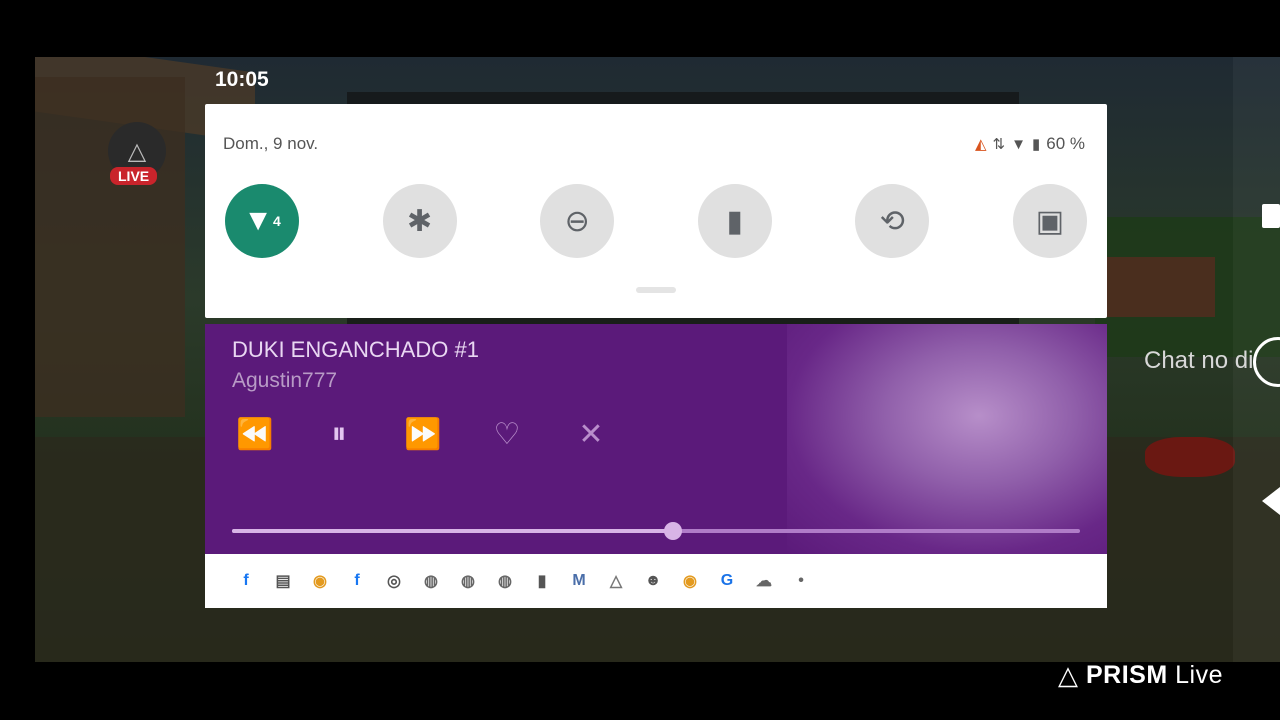  What do you see at coordinates (507, 434) in the screenshot?
I see `heart-icon: ♡` at bounding box center [507, 434].